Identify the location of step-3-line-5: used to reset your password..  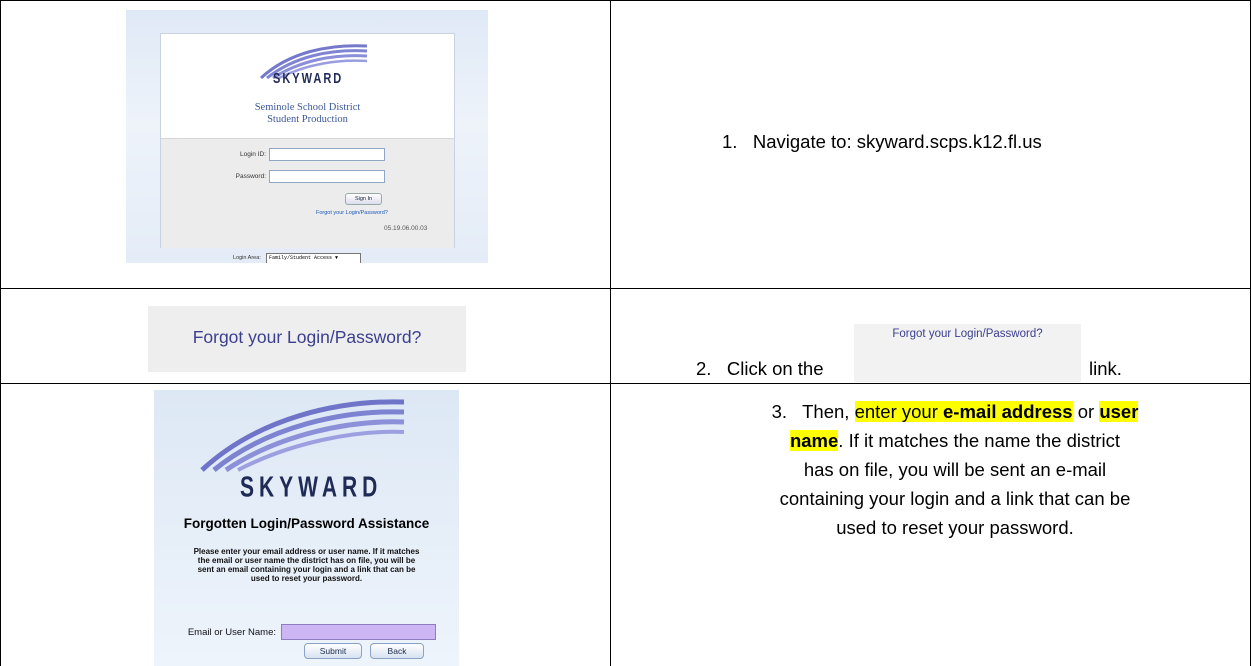
(955, 527).